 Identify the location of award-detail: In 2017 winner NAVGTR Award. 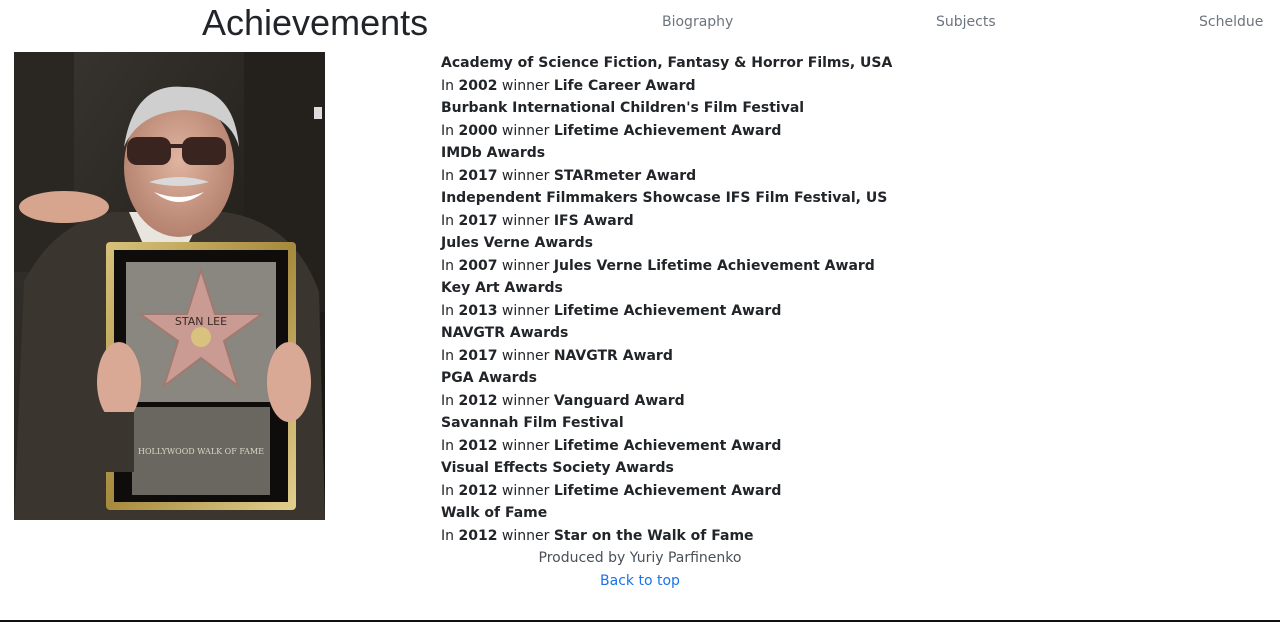
(791, 356).